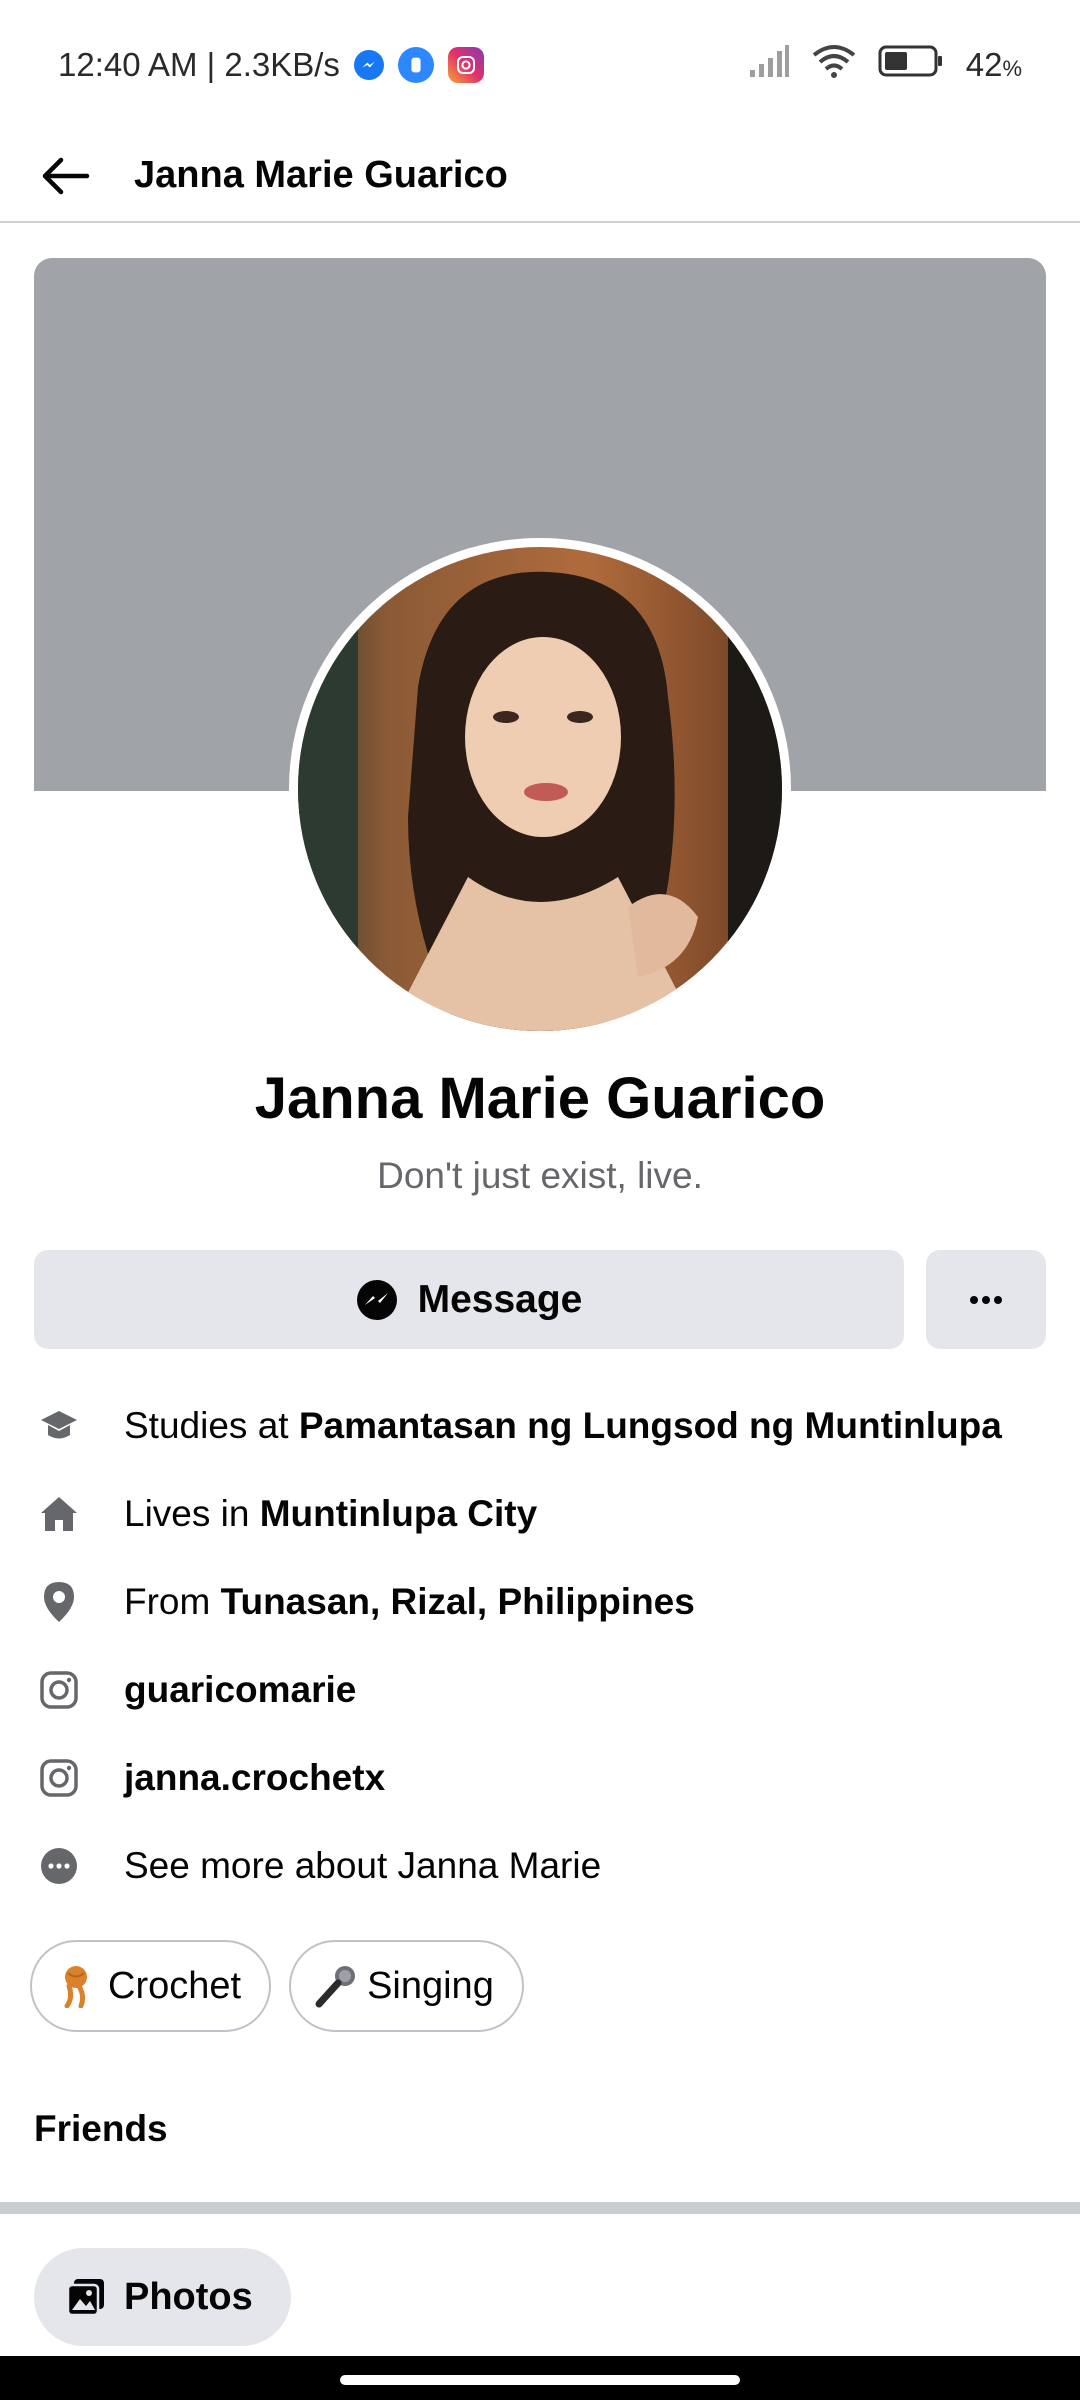  Describe the element at coordinates (911, 65) in the screenshot. I see `battery-icon` at that location.